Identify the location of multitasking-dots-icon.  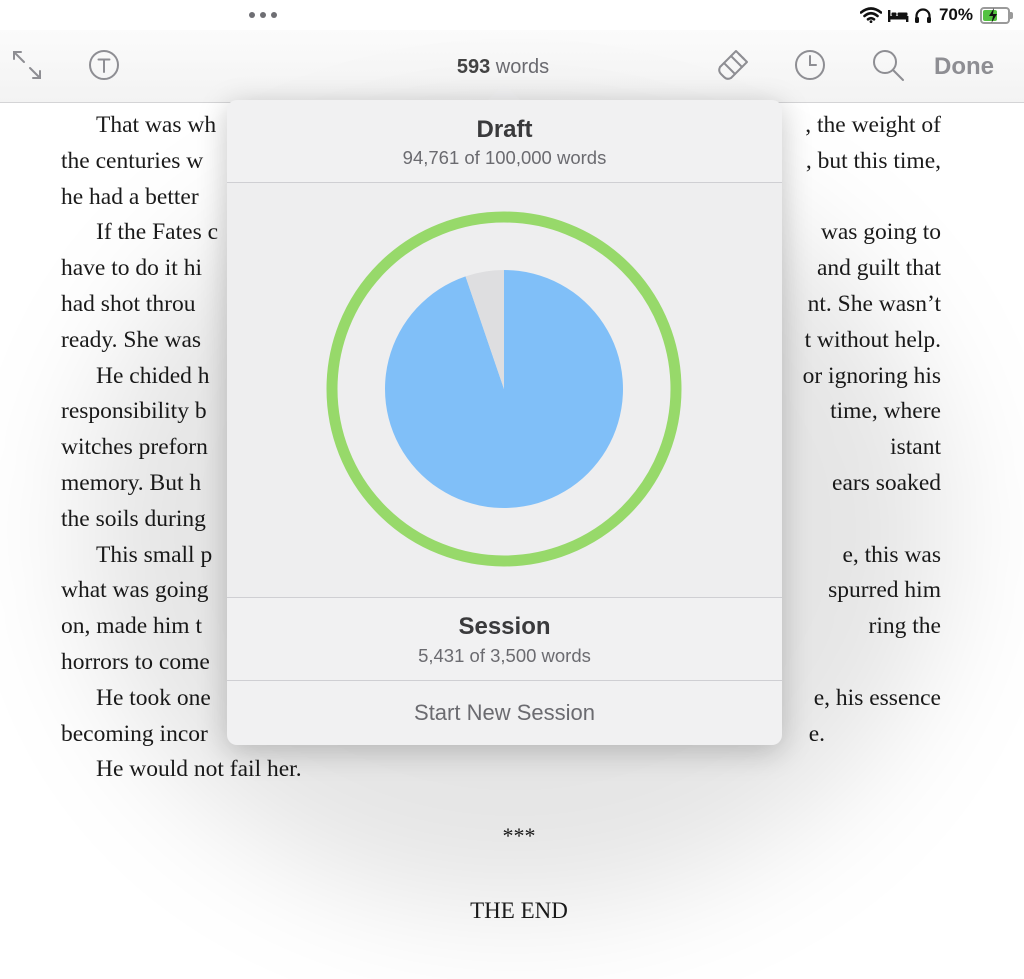
(263, 15).